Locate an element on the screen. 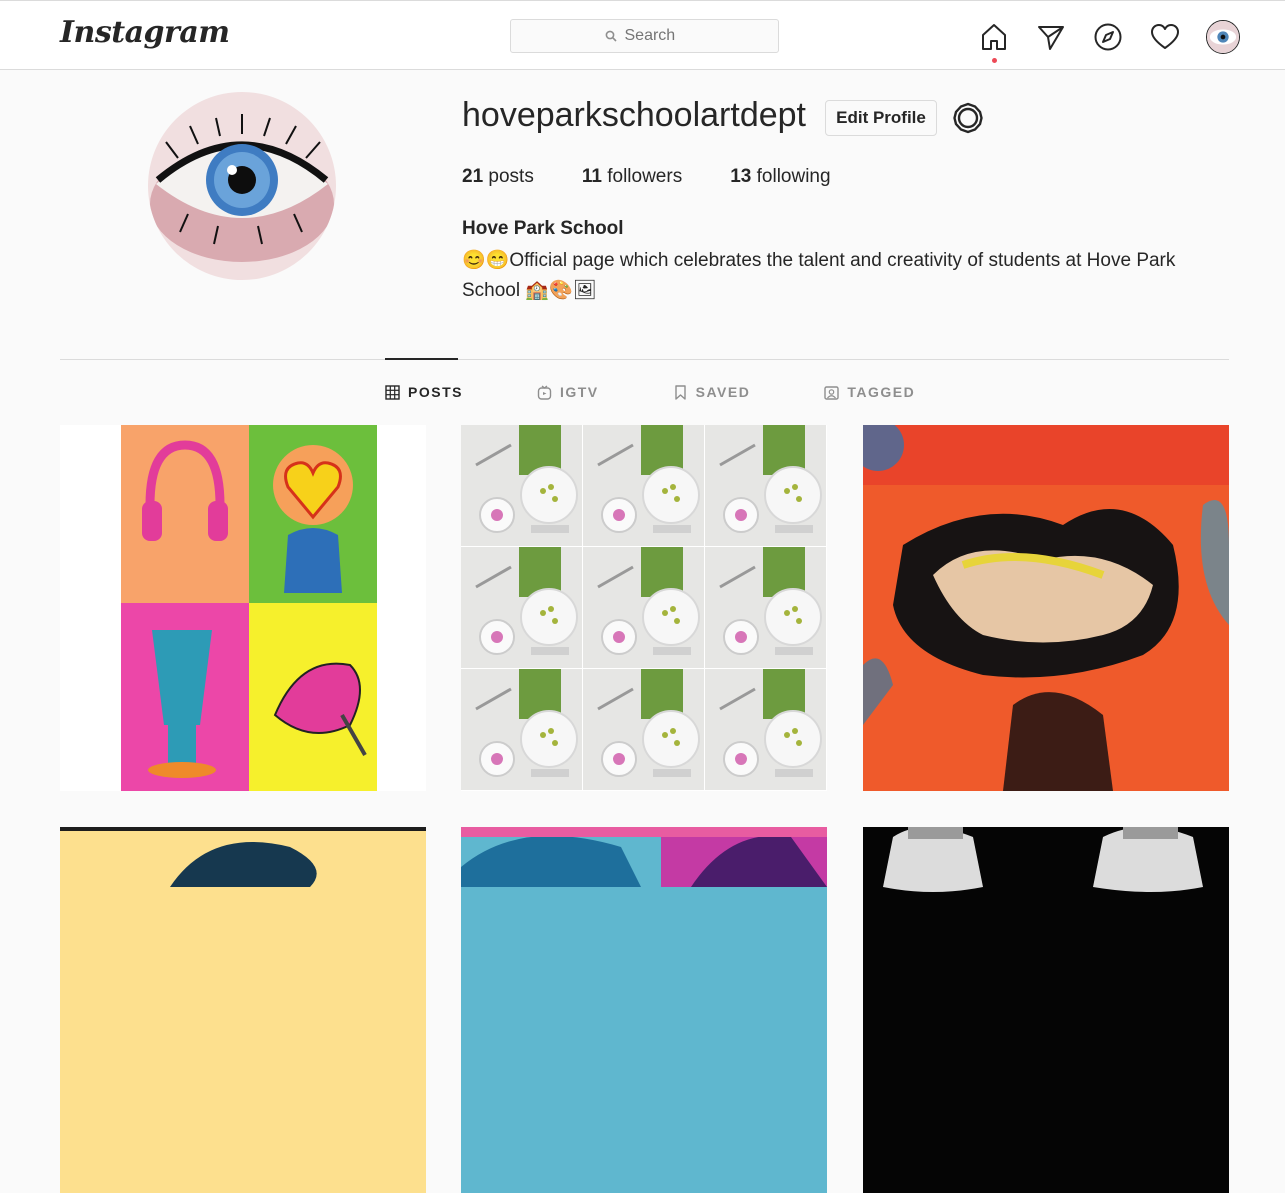 This screenshot has height=1193, width=1285. profile-avatar is located at coordinates (242, 186).